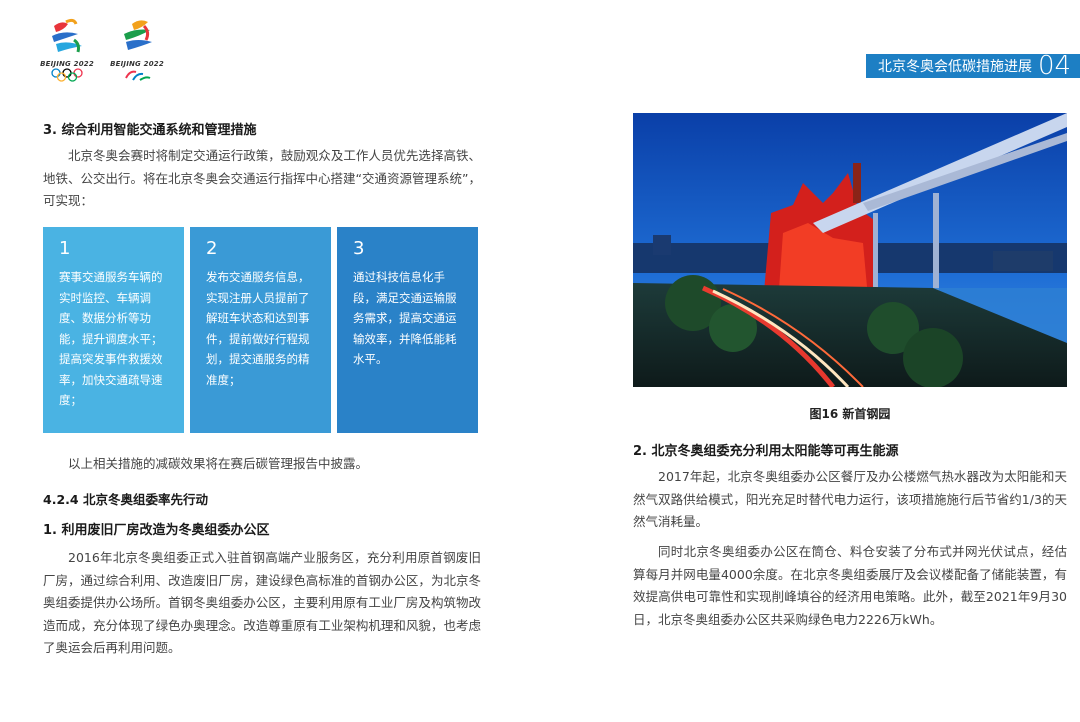  Describe the element at coordinates (156, 530) in the screenshot. I see `item1-heading: 1. 利用废旧厂房改造为冬奥组委办公区` at that location.